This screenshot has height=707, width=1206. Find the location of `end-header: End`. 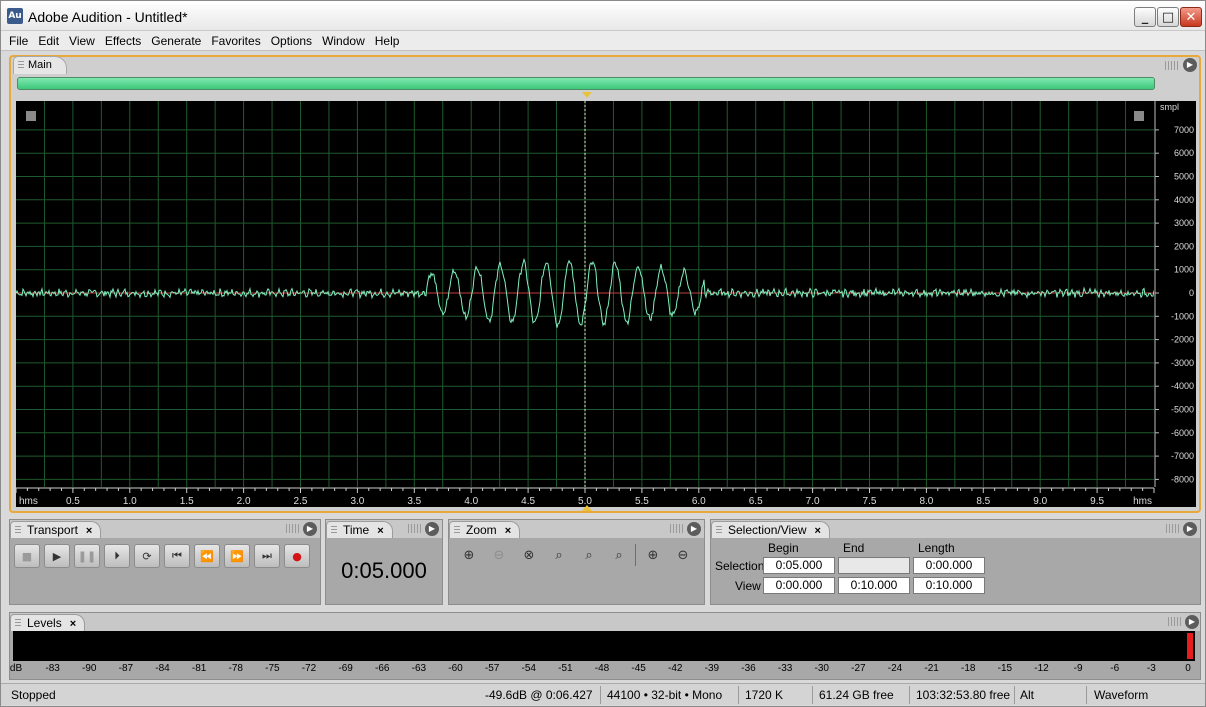

end-header: End is located at coordinates (854, 548).